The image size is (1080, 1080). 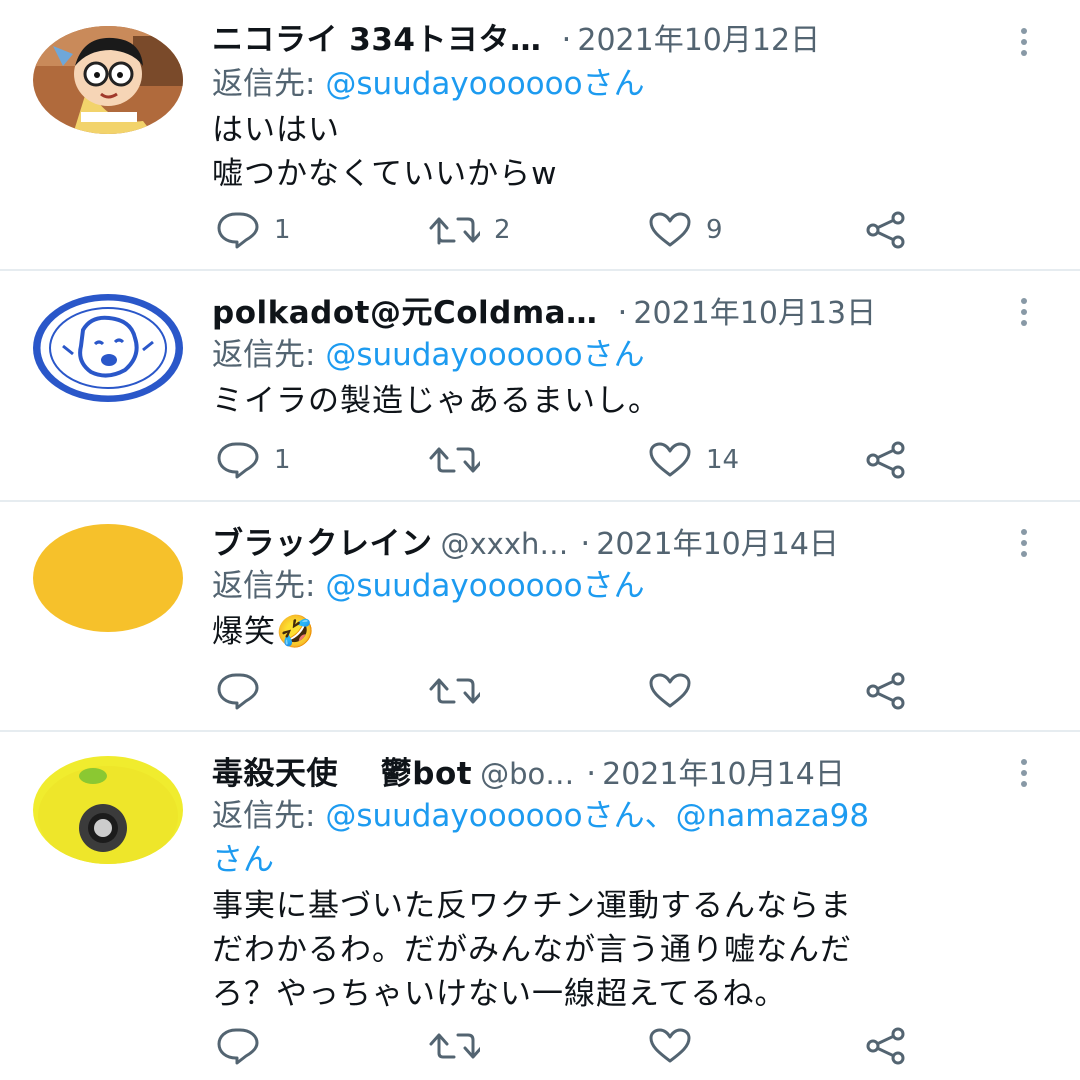 What do you see at coordinates (626, 838) in the screenshot?
I see `reply-context: 返信先: @suudayooooooさん、@namaza98 さん` at bounding box center [626, 838].